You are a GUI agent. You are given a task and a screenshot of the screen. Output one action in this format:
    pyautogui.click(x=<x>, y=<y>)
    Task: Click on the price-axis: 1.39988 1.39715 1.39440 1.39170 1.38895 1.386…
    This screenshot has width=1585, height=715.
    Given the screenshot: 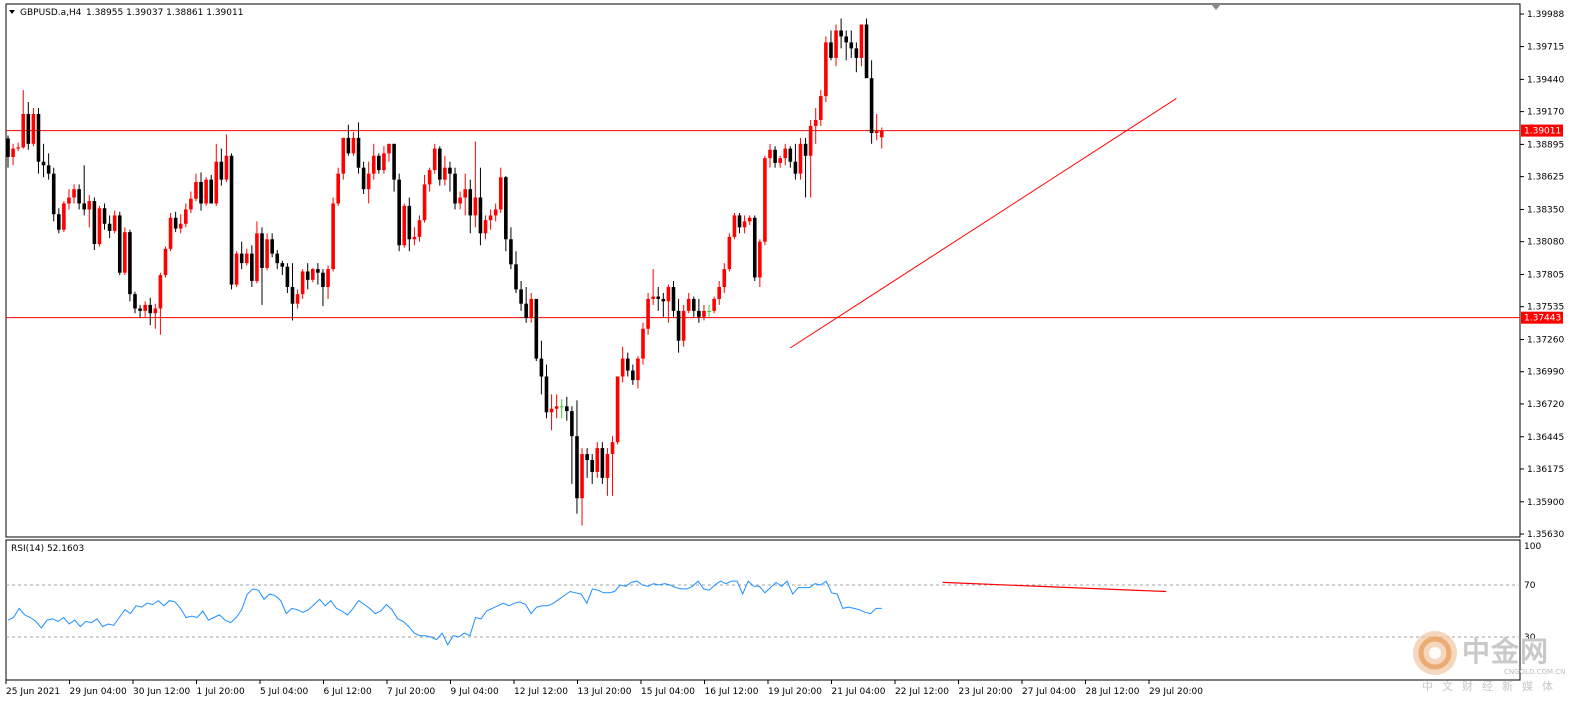 What is the action you would take?
    pyautogui.click(x=1542, y=275)
    